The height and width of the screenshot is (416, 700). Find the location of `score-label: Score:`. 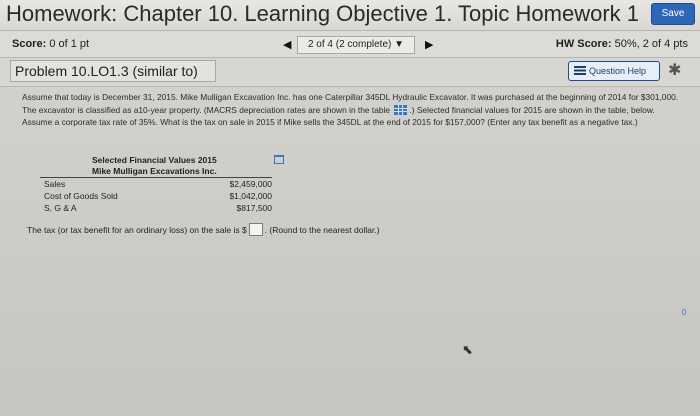

score-label: Score: is located at coordinates (29, 44).